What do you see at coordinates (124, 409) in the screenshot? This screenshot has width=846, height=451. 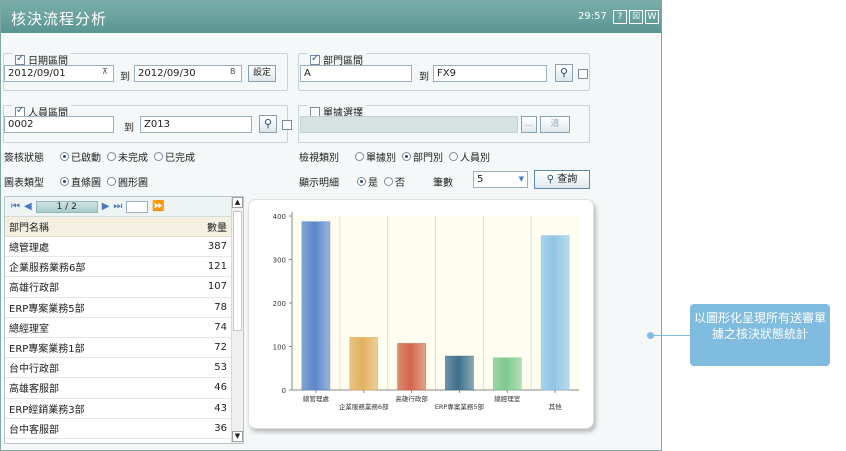 I see `table-row: ERP經銷業務3部 43` at bounding box center [124, 409].